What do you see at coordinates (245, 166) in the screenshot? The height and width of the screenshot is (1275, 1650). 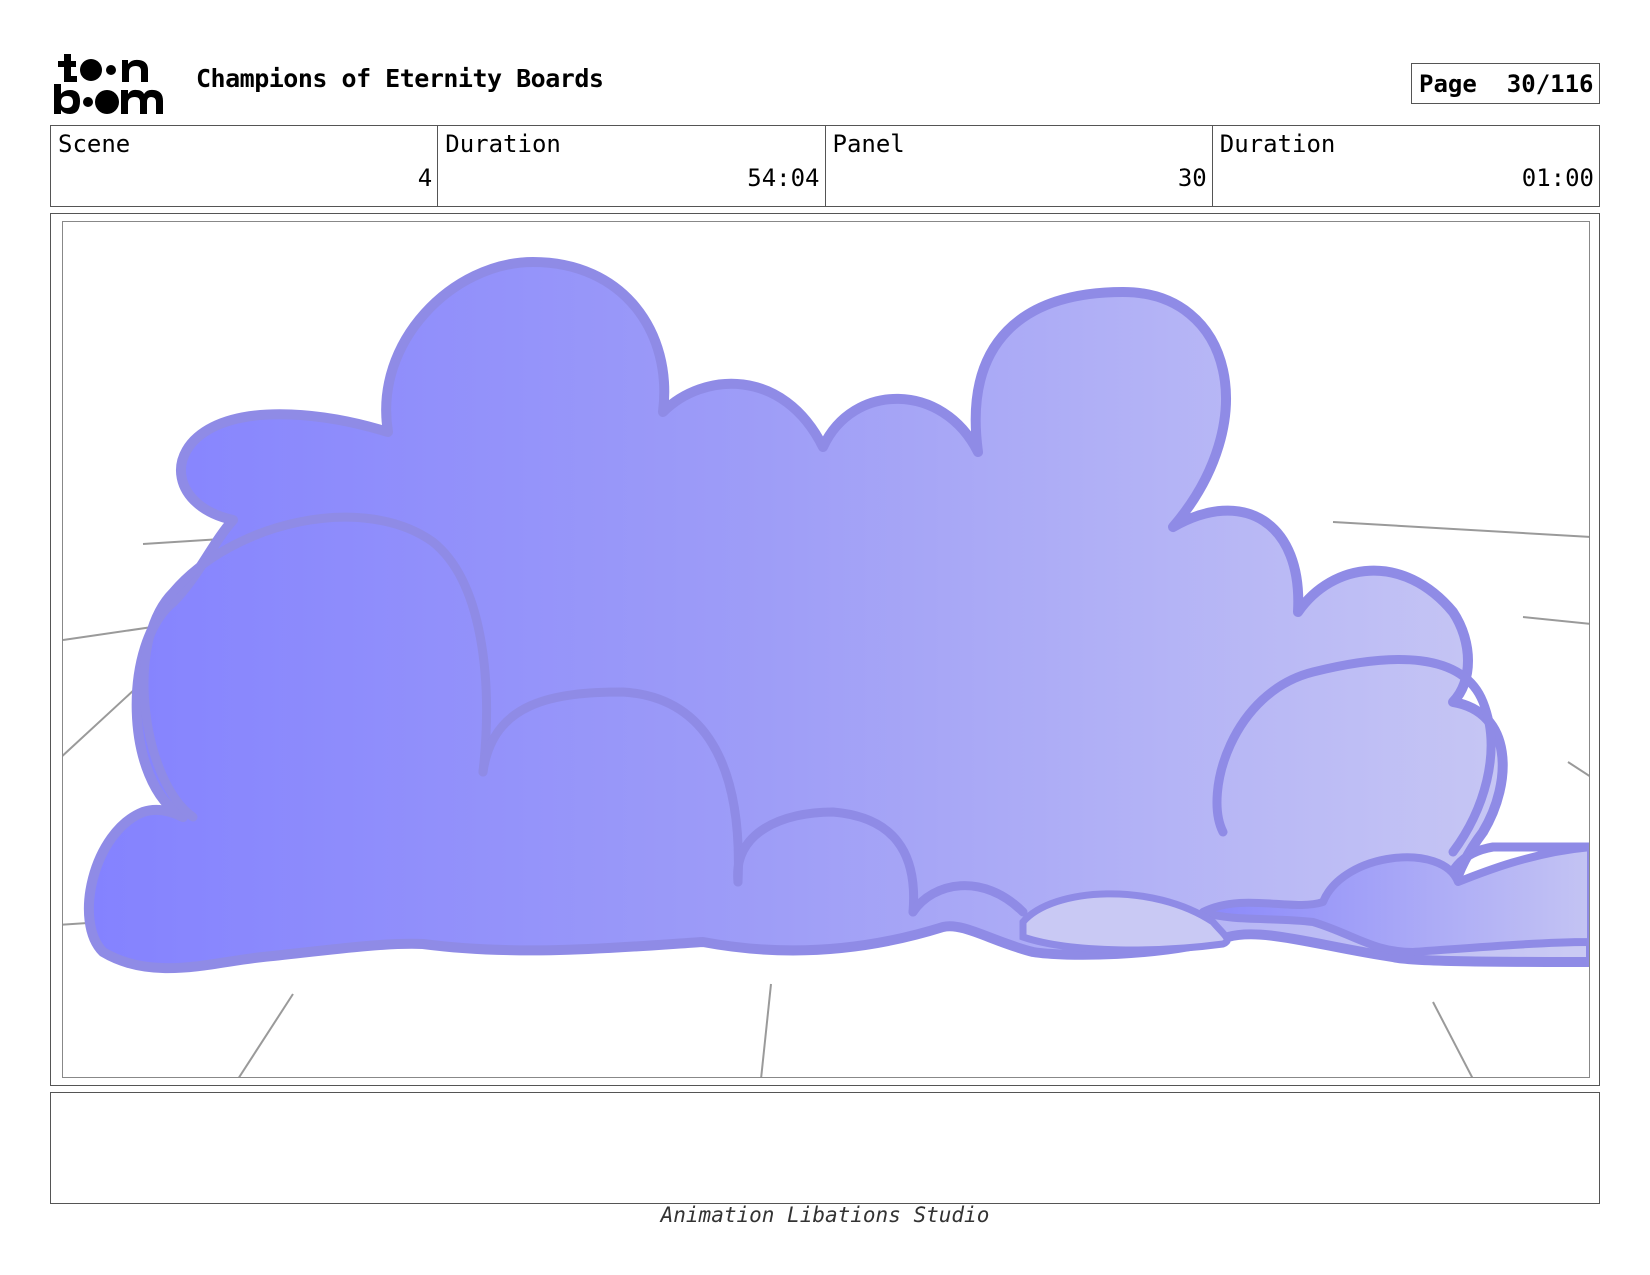 I see `scene-cell: Scene 4` at bounding box center [245, 166].